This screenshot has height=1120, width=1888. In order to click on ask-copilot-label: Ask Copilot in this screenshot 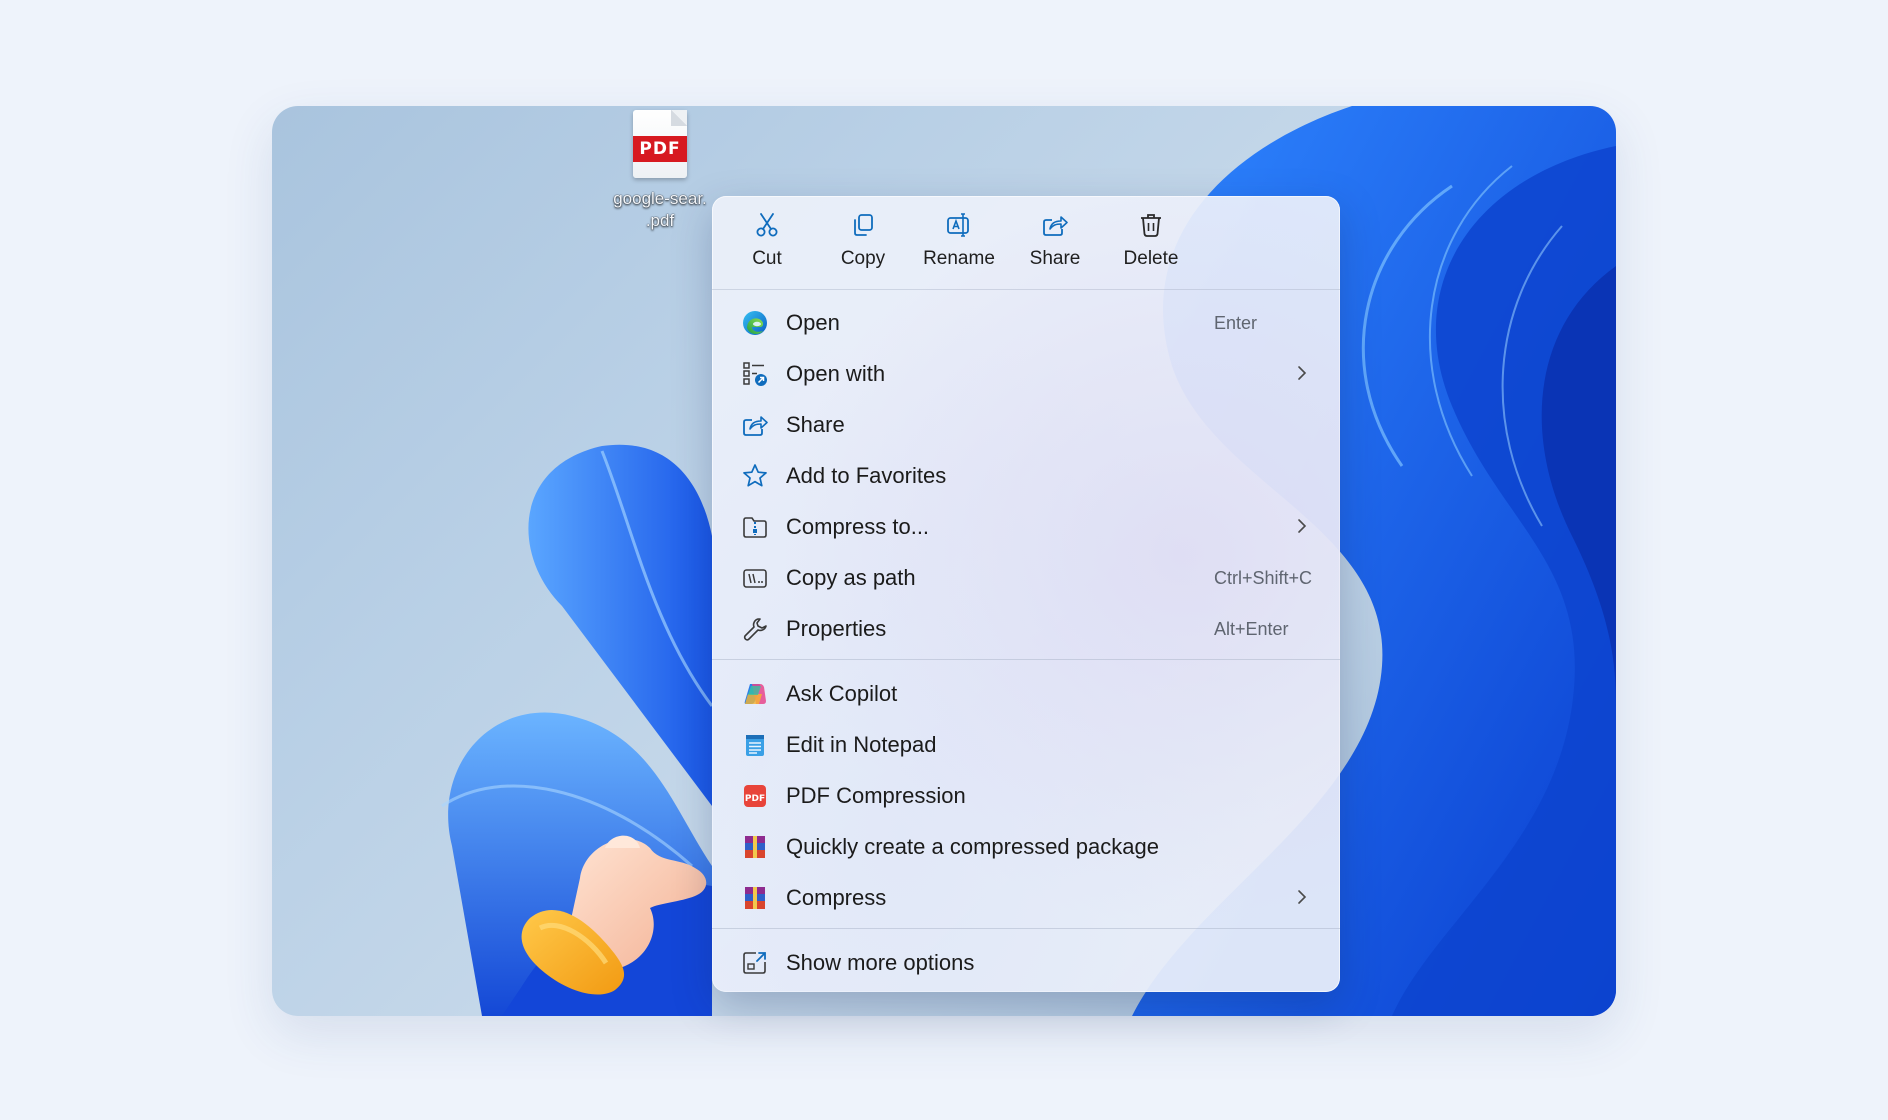, I will do `click(842, 693)`.